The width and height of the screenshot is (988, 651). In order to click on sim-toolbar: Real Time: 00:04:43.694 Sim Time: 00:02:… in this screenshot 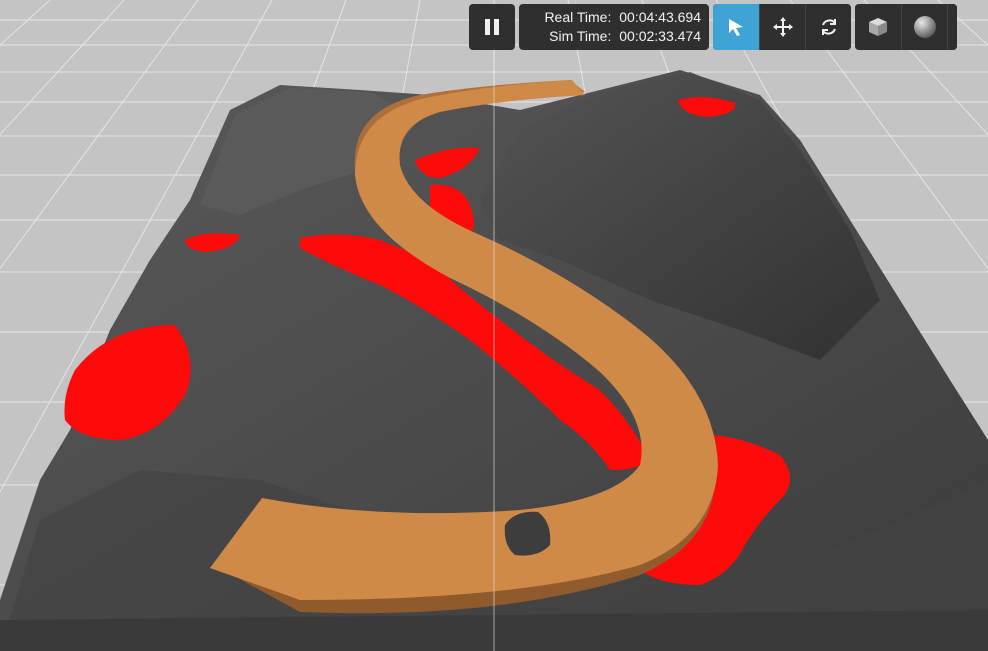, I will do `click(713, 27)`.